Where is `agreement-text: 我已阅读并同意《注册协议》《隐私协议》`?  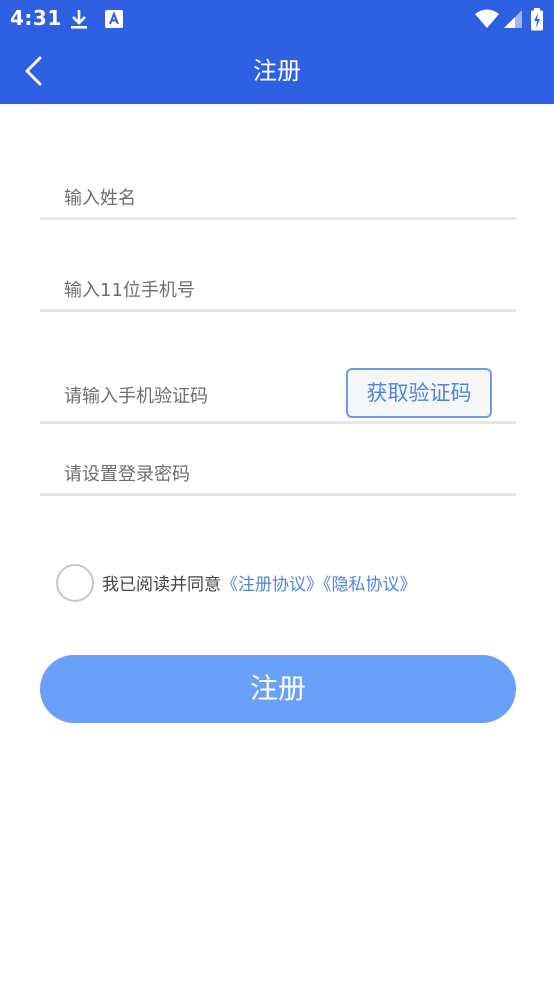
agreement-text: 我已阅读并同意《注册协议》《隐私协议》 is located at coordinates (259, 582).